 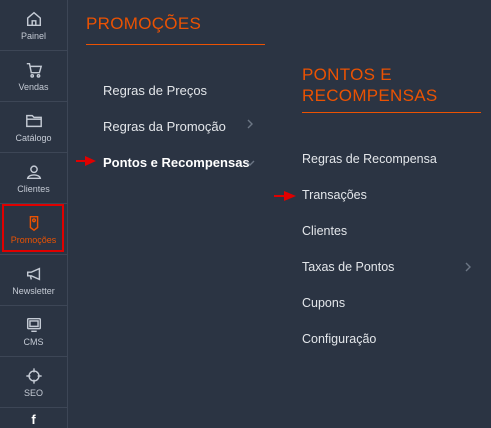 What do you see at coordinates (370, 85) in the screenshot?
I see `subpanel-title: PONTOS E RECOMPENSAS` at bounding box center [370, 85].